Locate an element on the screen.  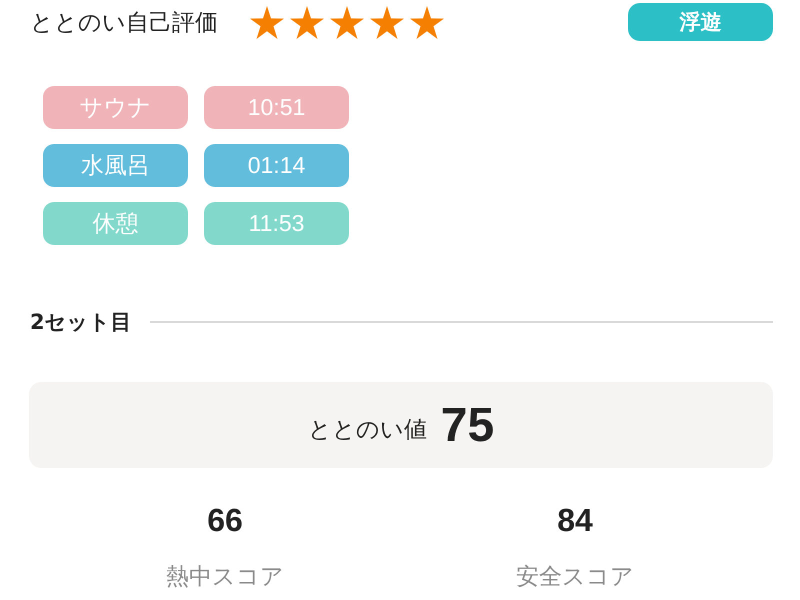
phase-label: 水風呂 is located at coordinates (115, 165).